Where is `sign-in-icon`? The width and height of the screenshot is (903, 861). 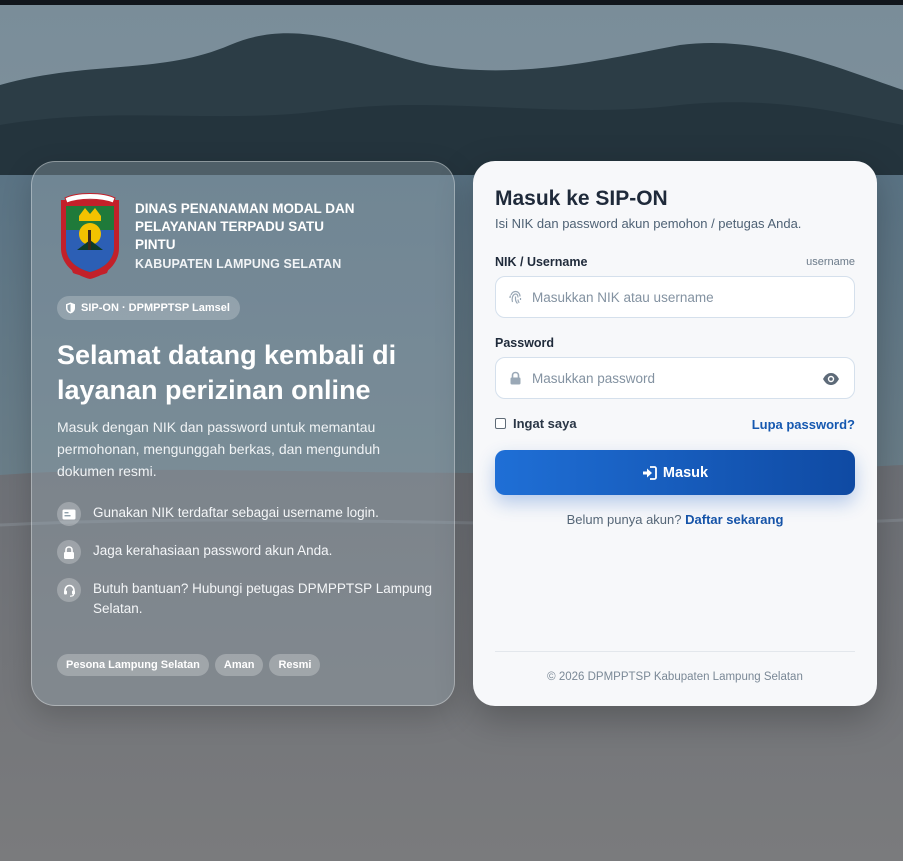
sign-in-icon is located at coordinates (649, 472).